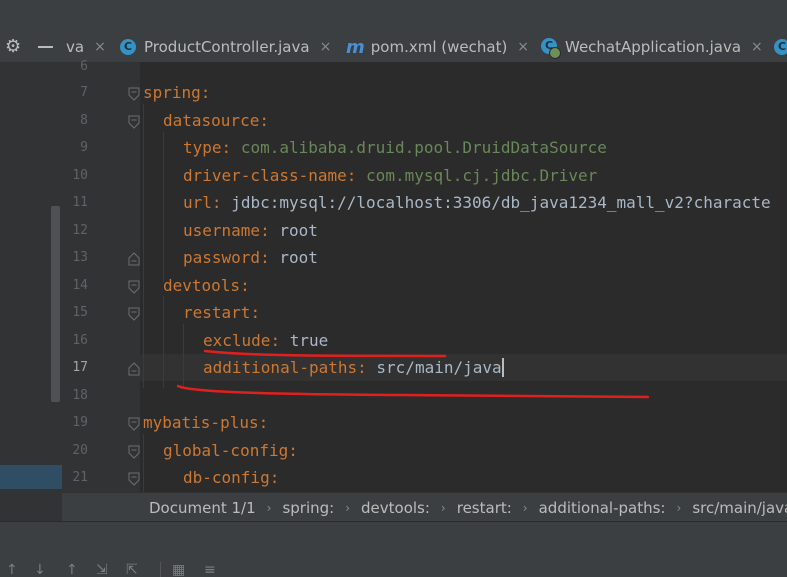 The height and width of the screenshot is (577, 787). I want to click on code-line-13: password: root, so click(250, 258).